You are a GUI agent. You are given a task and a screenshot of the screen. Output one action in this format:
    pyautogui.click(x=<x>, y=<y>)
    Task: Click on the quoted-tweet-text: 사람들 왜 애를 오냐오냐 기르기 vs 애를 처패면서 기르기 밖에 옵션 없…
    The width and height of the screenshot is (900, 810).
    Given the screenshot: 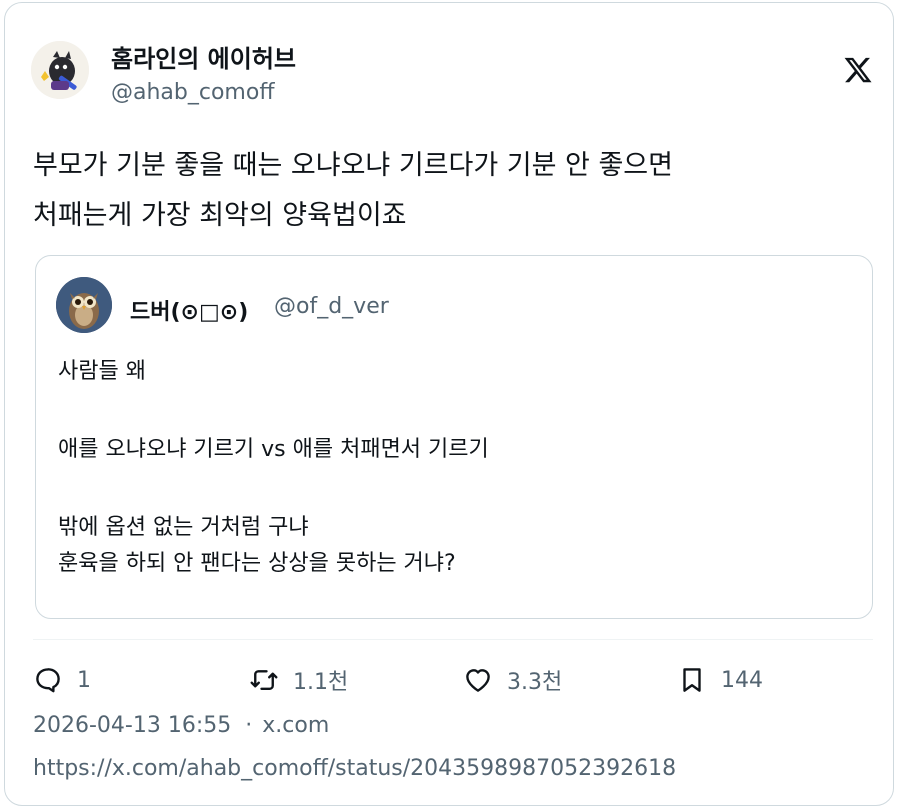 What is the action you would take?
    pyautogui.click(x=273, y=468)
    